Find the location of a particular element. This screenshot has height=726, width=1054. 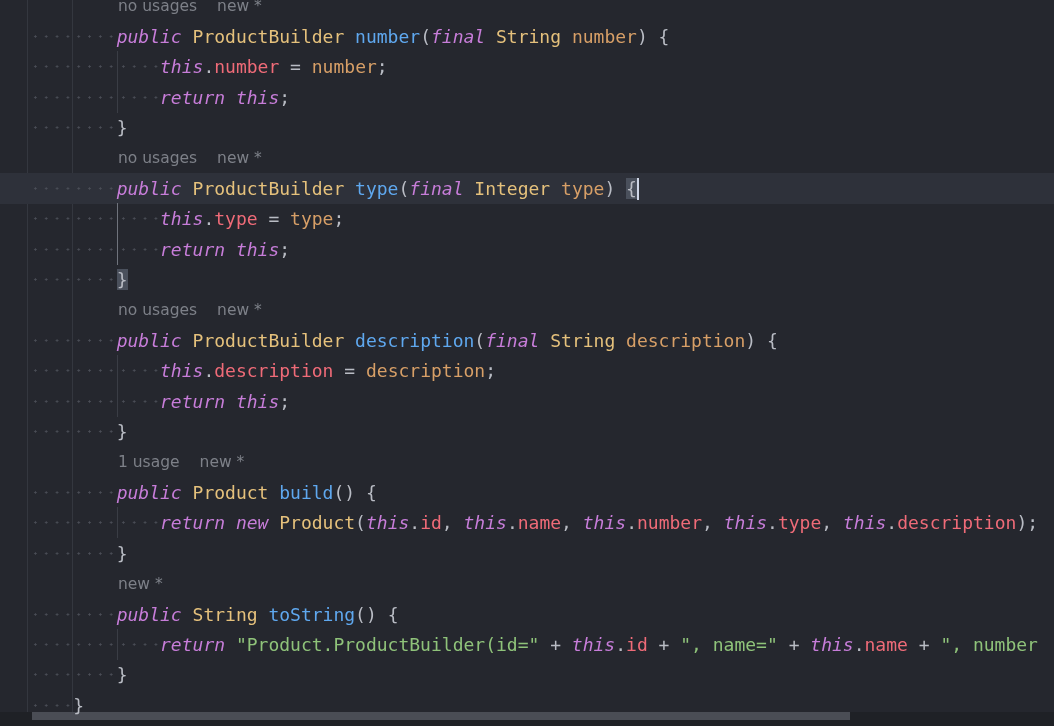

code-line: return "Product.ProductBuilder(id=" + this.id + ", name=" + this.name + ", number is located at coordinates (599, 644).